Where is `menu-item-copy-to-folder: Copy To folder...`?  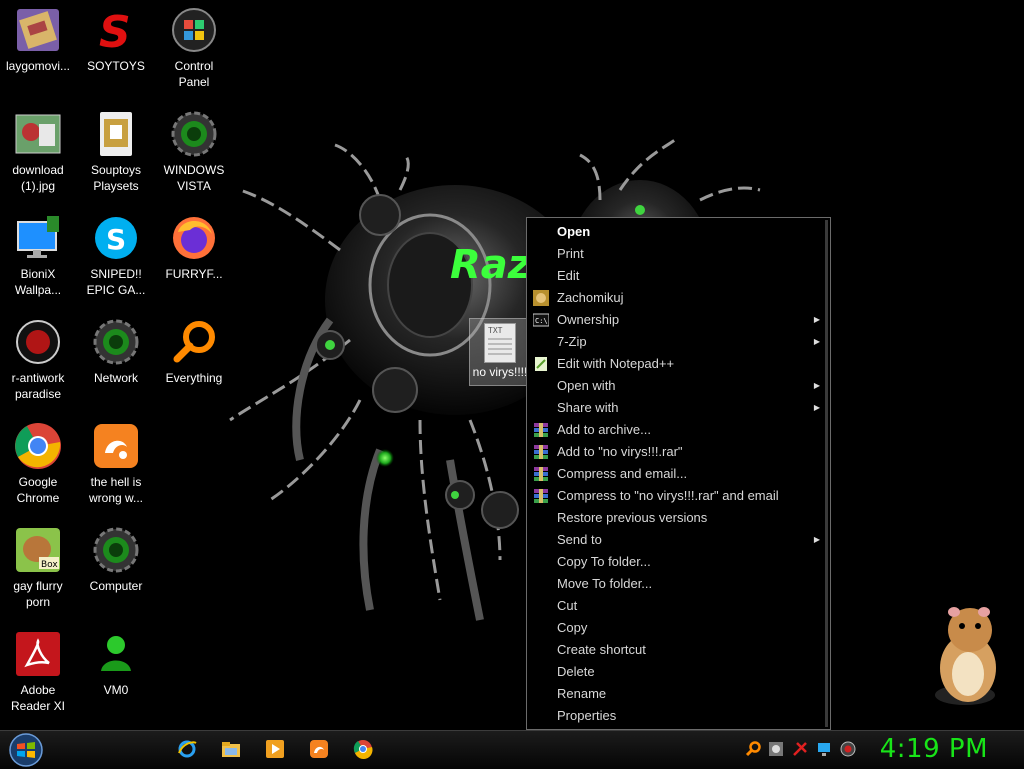
menu-item-copy-to-folder: Copy To folder... is located at coordinates (678, 562).